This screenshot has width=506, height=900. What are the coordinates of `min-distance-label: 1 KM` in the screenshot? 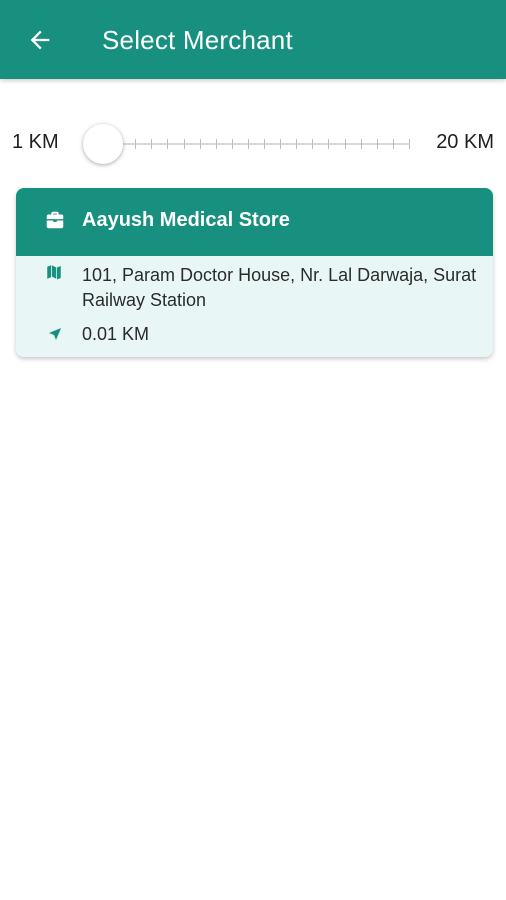 It's located at (35, 142).